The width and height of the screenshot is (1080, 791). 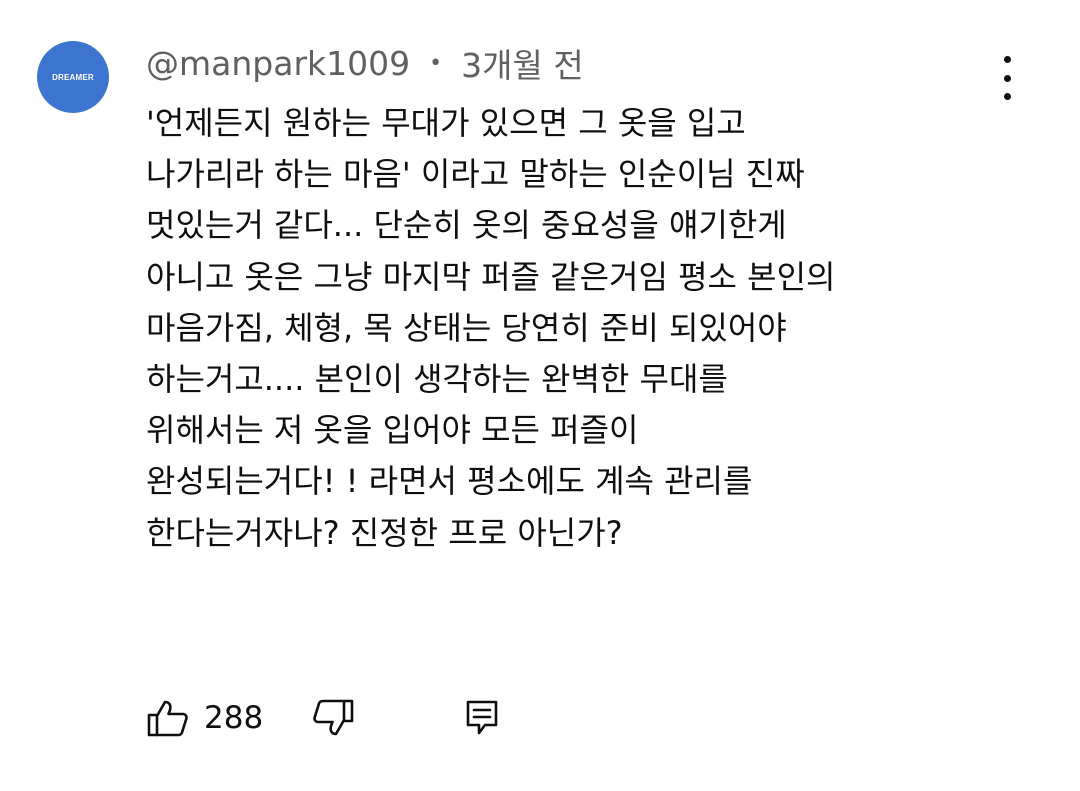 I want to click on comment-line: 마음가짐, 체형, 목 상태는 당연히 준비 되있어야, so click(x=466, y=327).